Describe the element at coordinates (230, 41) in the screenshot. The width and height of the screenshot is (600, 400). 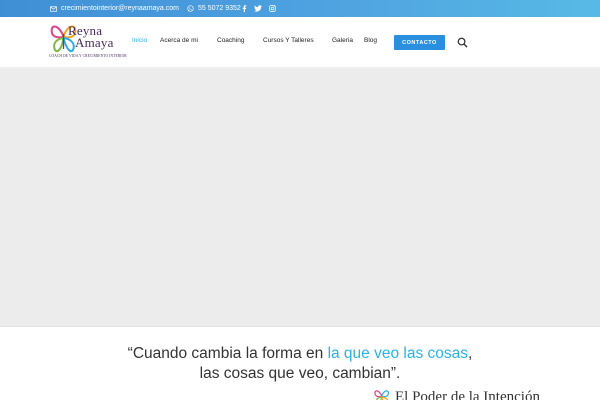
I see `nav-item-coaching: Coaching` at that location.